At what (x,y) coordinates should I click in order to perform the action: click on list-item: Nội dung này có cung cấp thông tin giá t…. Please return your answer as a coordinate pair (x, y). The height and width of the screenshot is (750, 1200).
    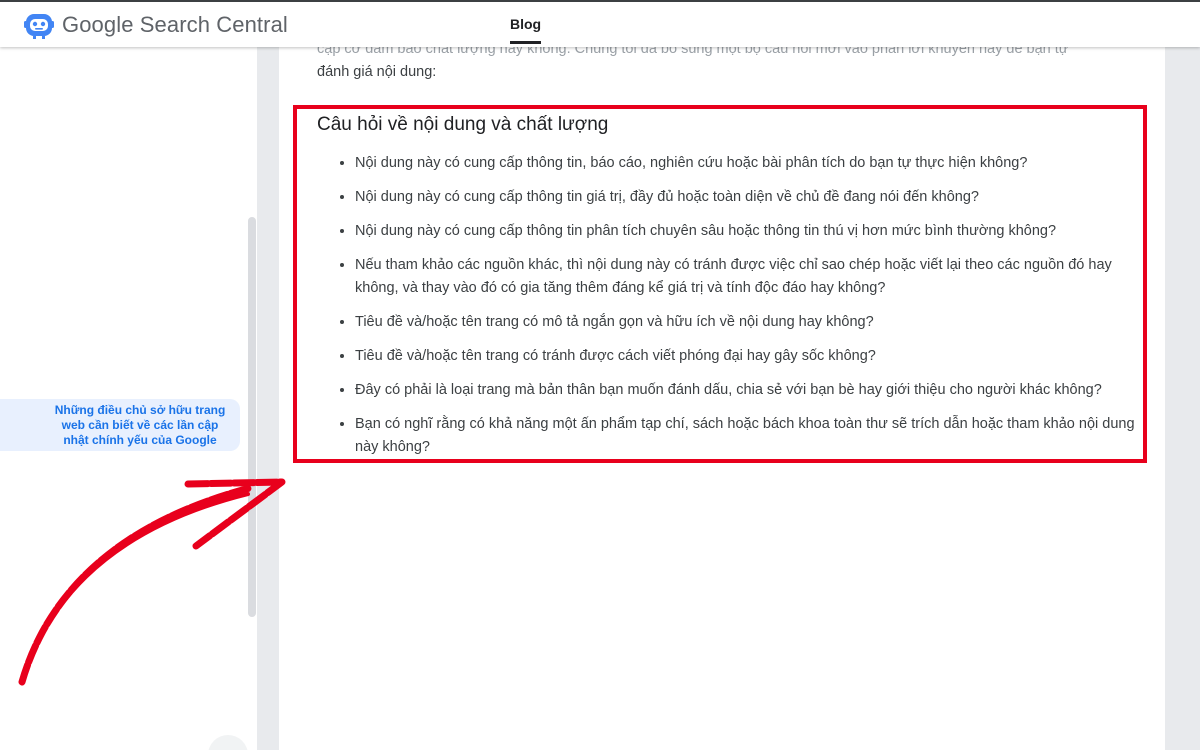
    Looking at the image, I should click on (746, 197).